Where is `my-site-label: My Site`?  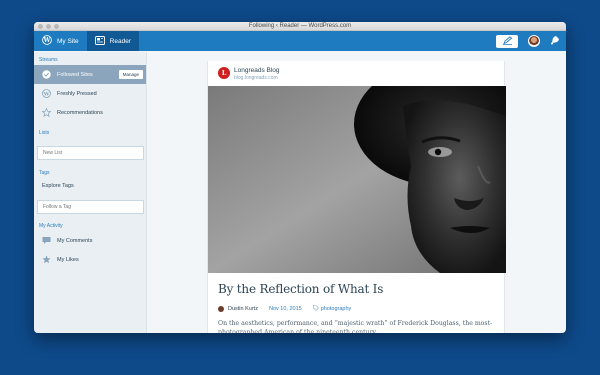
my-site-label: My Site is located at coordinates (68, 41).